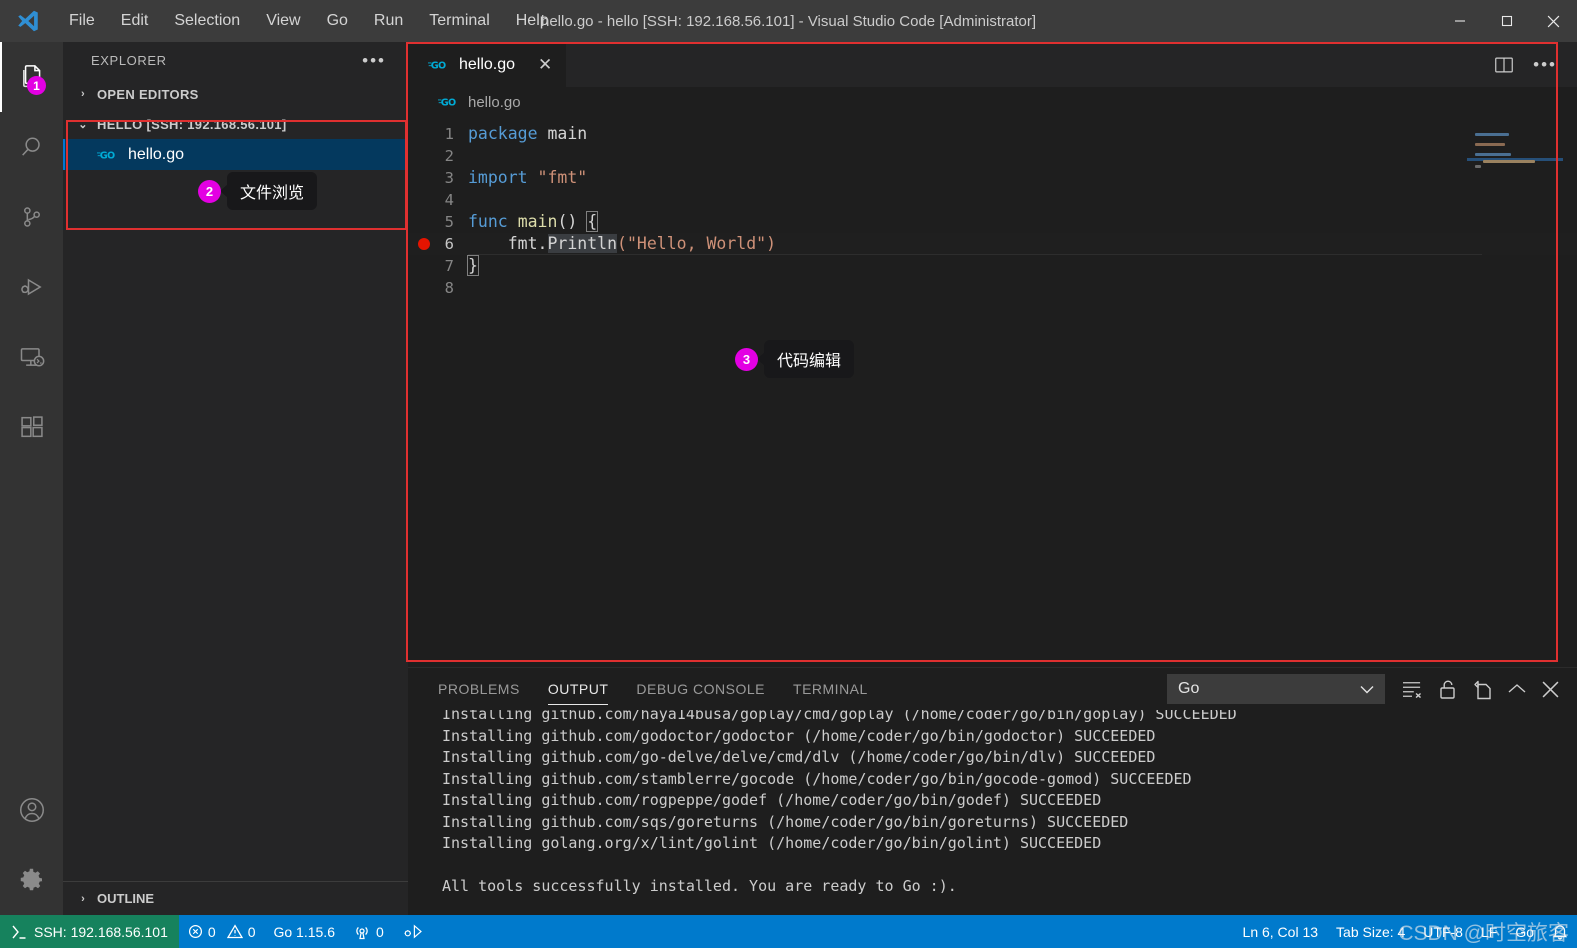 Image resolution: width=1577 pixels, height=948 pixels. I want to click on menu-help: Help, so click(532, 21).